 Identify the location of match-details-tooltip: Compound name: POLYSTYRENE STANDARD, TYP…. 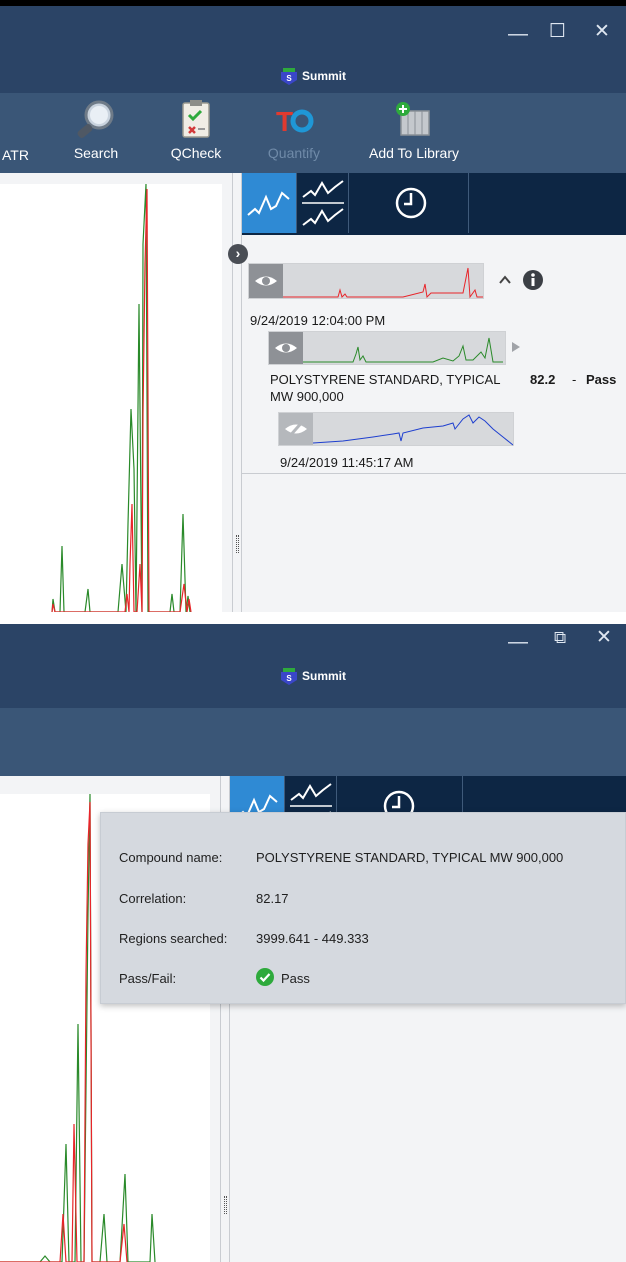
(363, 908).